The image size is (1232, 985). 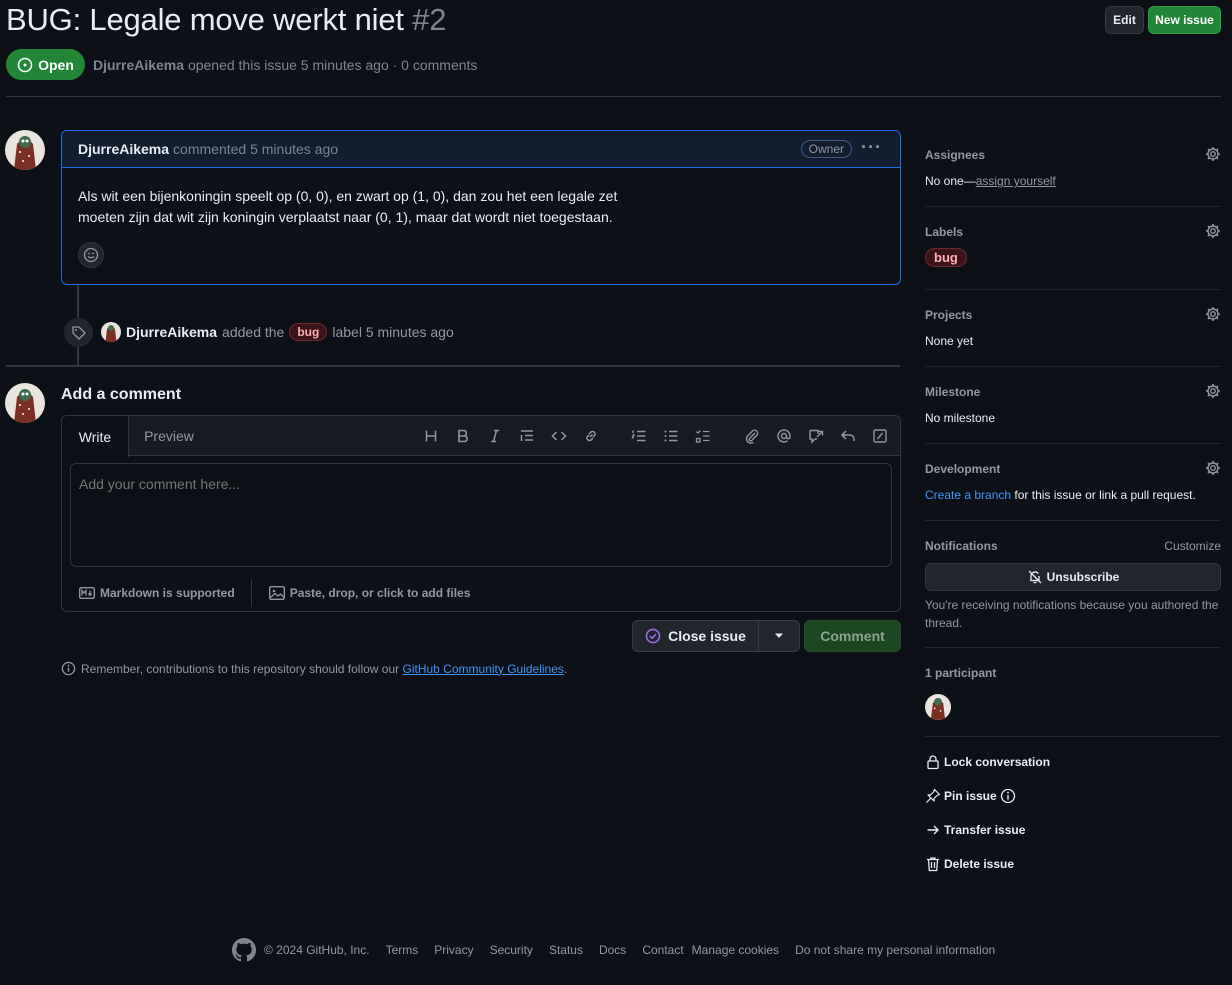 I want to click on issue-number: #2, so click(x=429, y=19).